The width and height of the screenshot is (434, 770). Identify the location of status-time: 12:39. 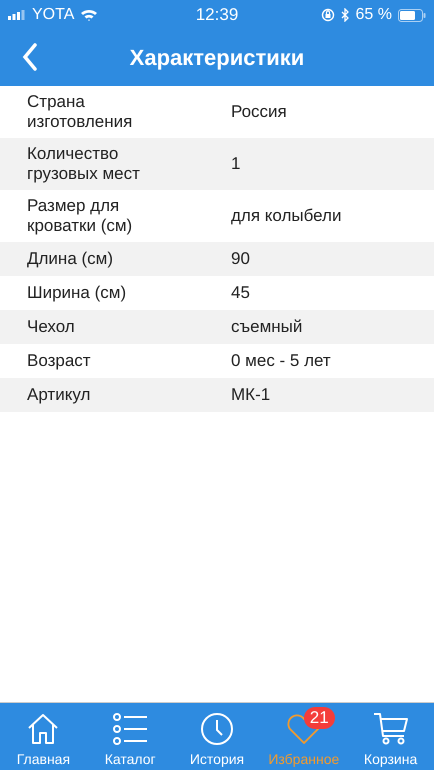
(217, 15).